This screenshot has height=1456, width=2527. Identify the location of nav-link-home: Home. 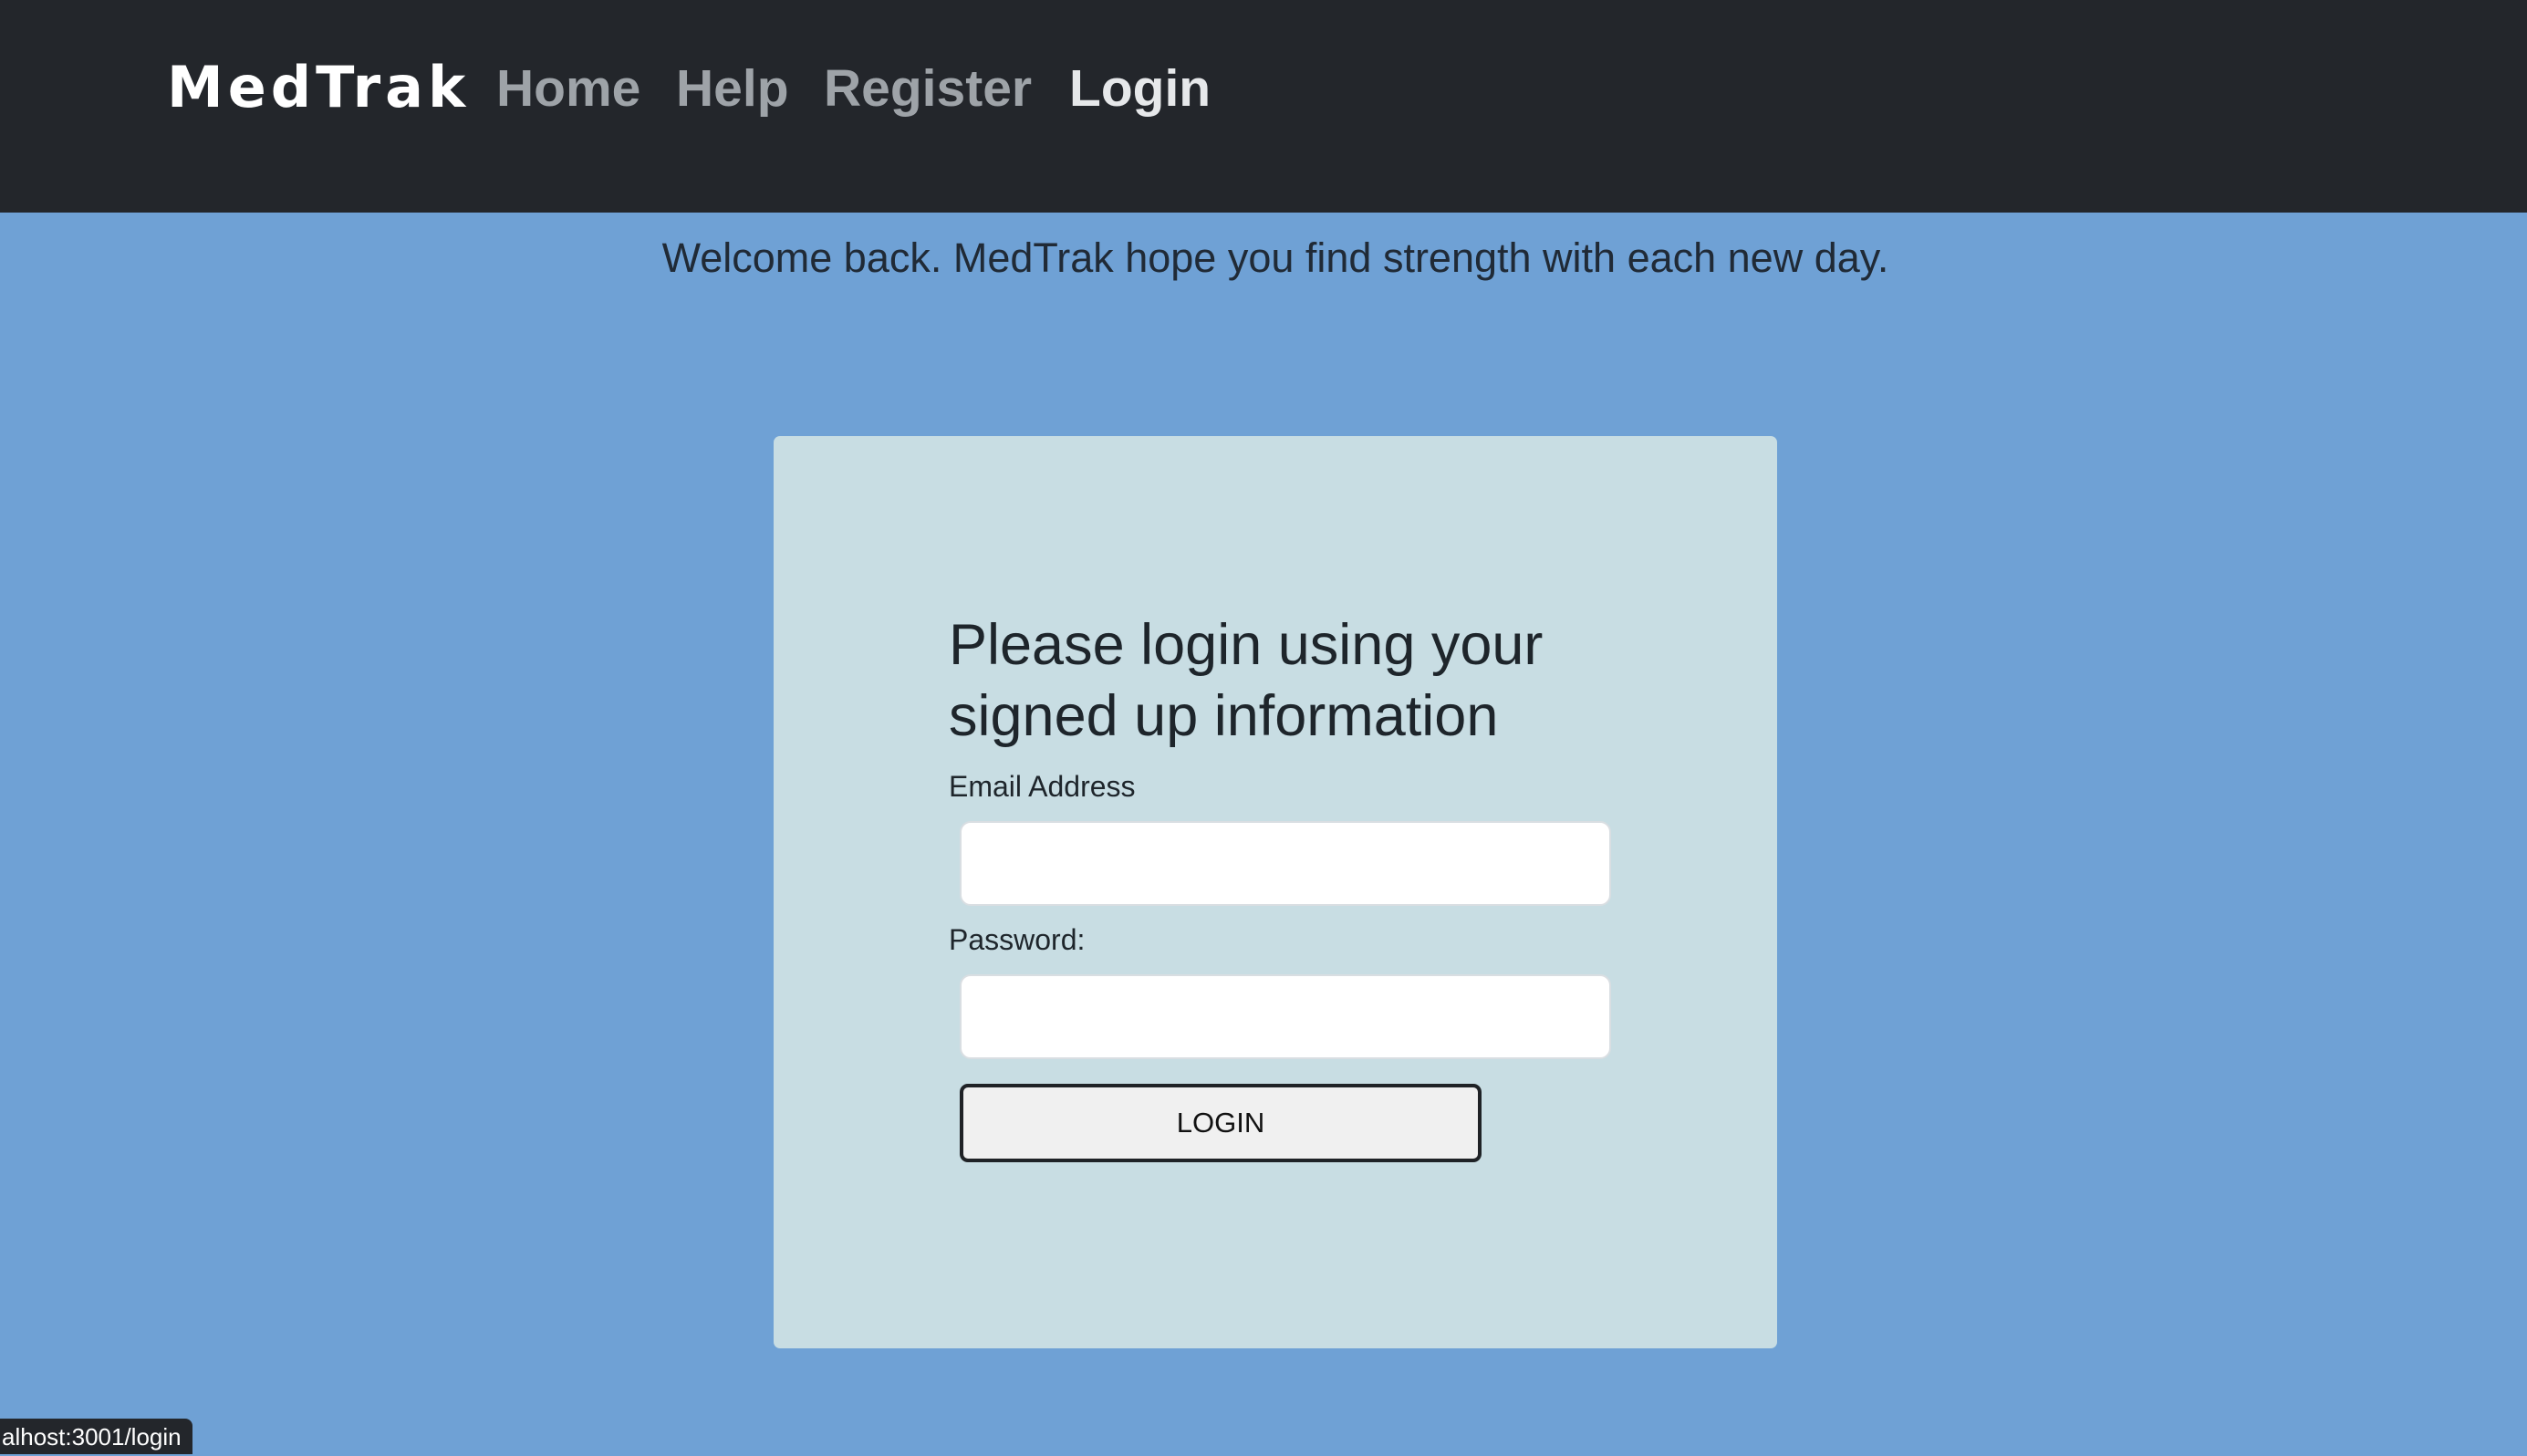
(568, 88).